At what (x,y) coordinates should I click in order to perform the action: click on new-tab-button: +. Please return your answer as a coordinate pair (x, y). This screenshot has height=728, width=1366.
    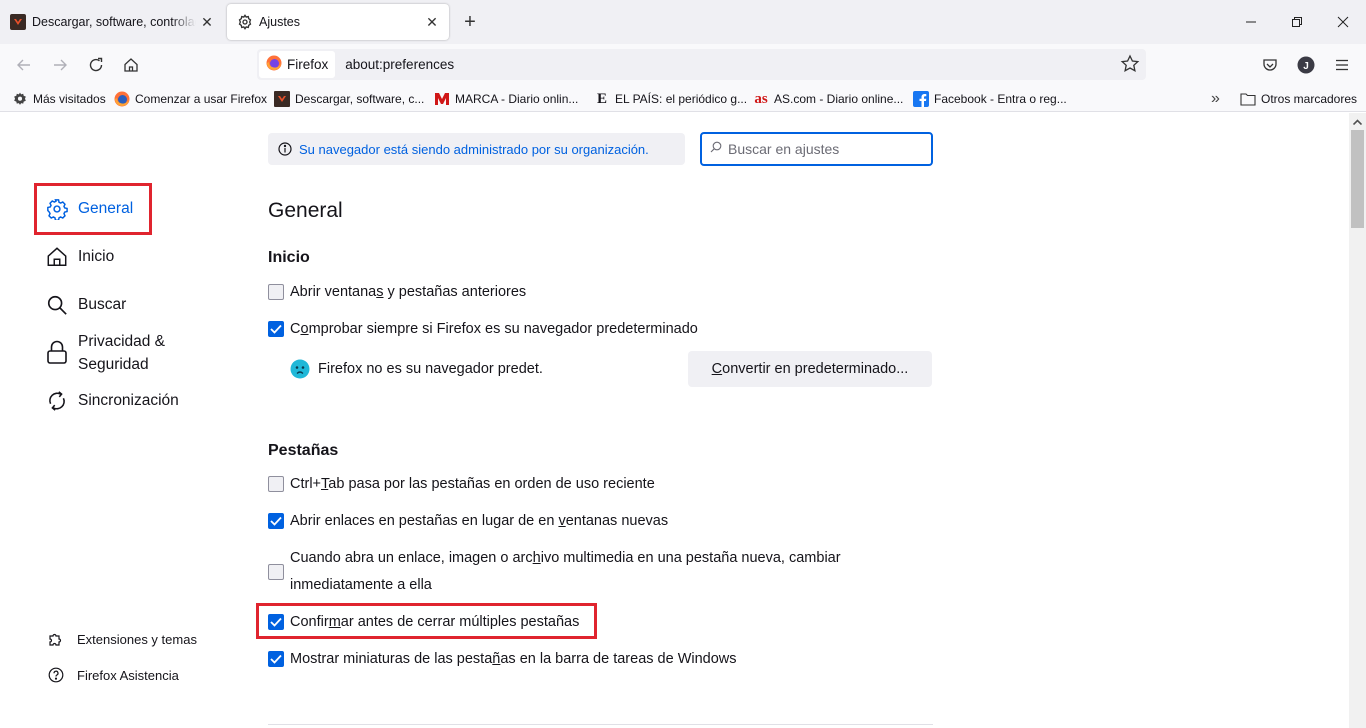
    Looking at the image, I should click on (470, 22).